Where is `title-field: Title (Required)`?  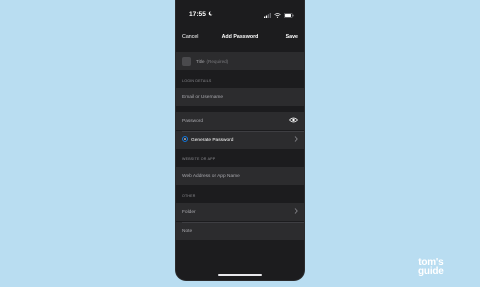
title-field: Title (Required) is located at coordinates (240, 61).